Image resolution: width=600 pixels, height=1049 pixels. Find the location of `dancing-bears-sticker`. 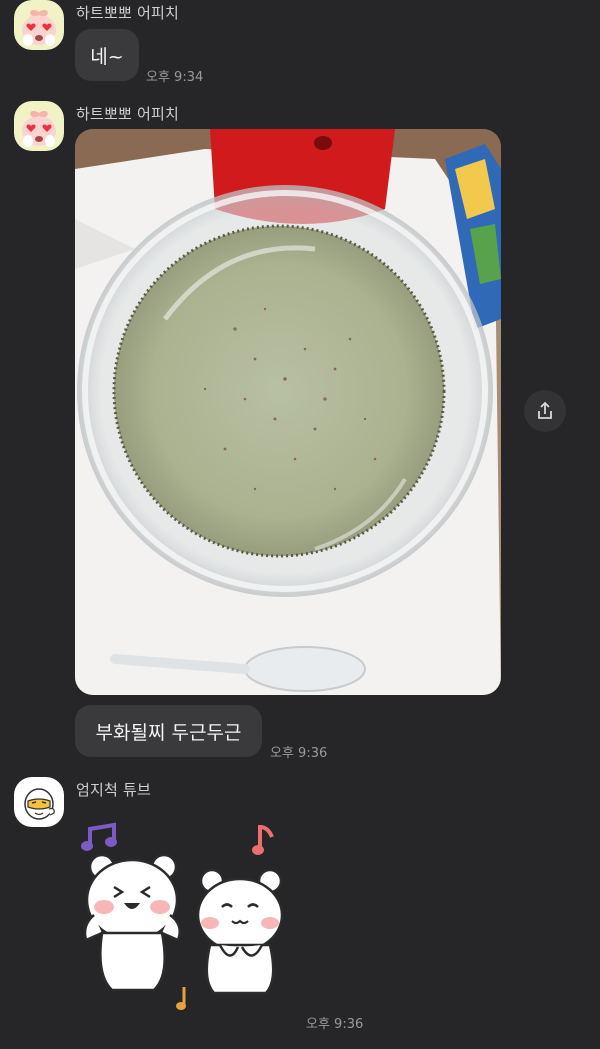

dancing-bears-sticker is located at coordinates (182, 916).